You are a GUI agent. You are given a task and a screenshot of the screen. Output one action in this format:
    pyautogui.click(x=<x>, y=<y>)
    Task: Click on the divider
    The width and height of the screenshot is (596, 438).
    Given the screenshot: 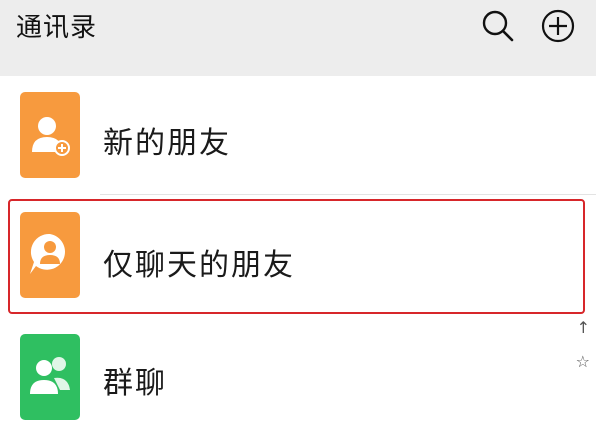 What is the action you would take?
    pyautogui.click(x=348, y=194)
    